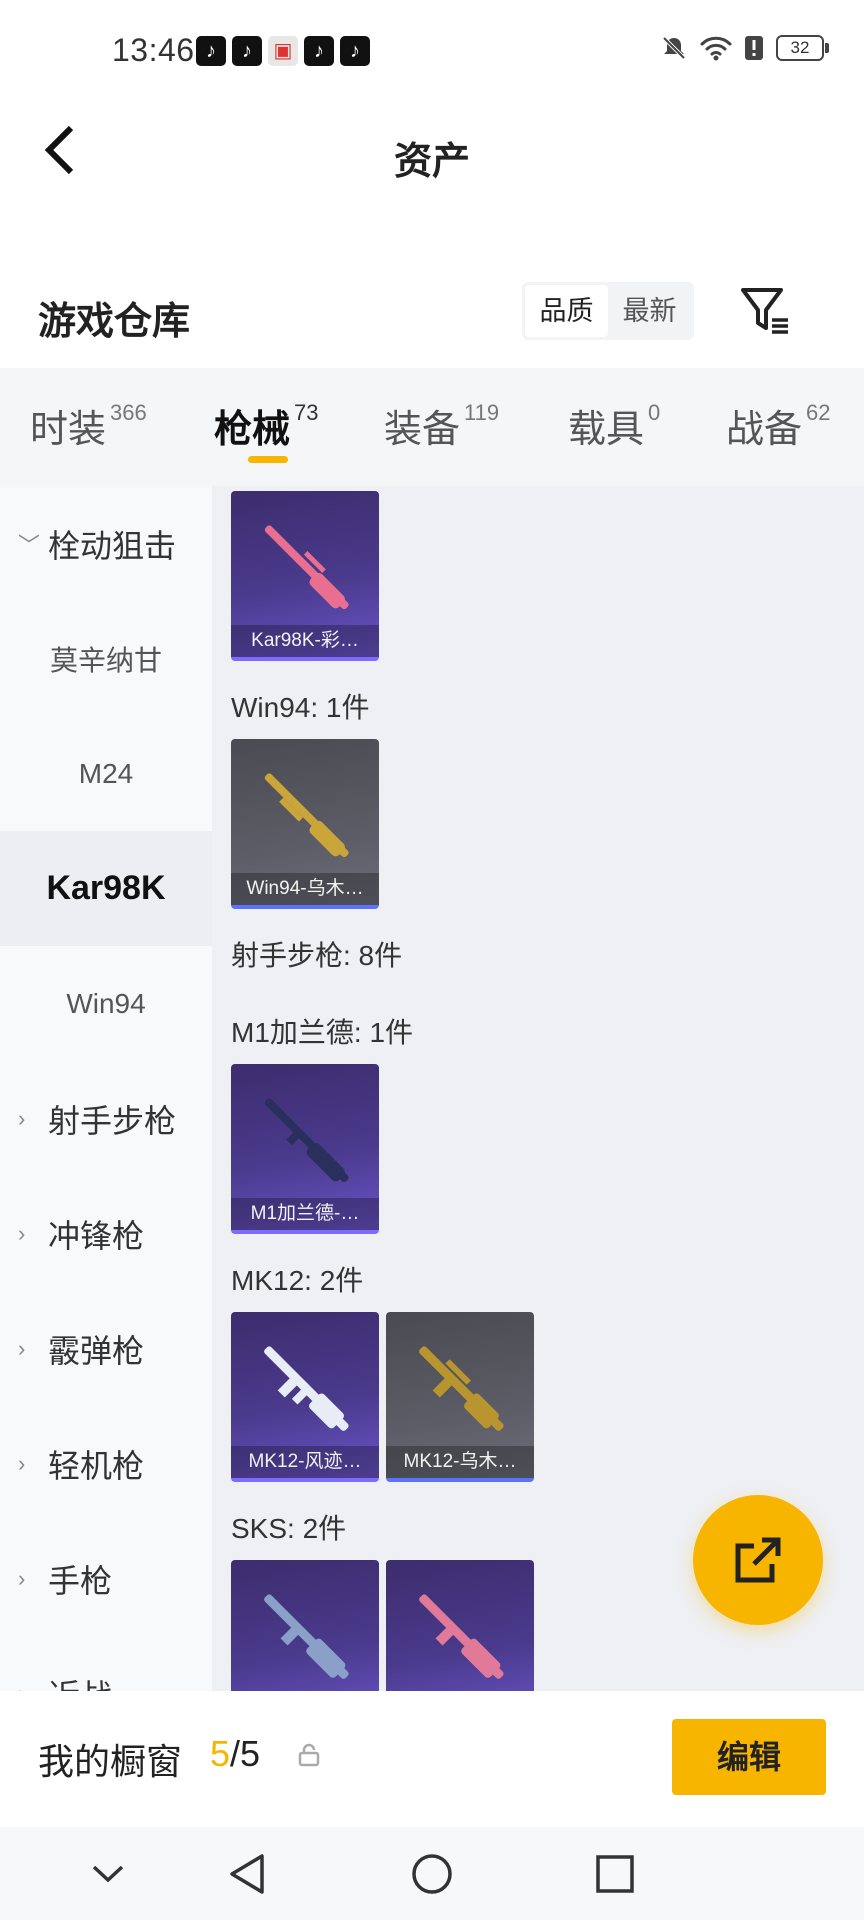  What do you see at coordinates (114, 322) in the screenshot?
I see `warehouse-title: 游戏仓库` at bounding box center [114, 322].